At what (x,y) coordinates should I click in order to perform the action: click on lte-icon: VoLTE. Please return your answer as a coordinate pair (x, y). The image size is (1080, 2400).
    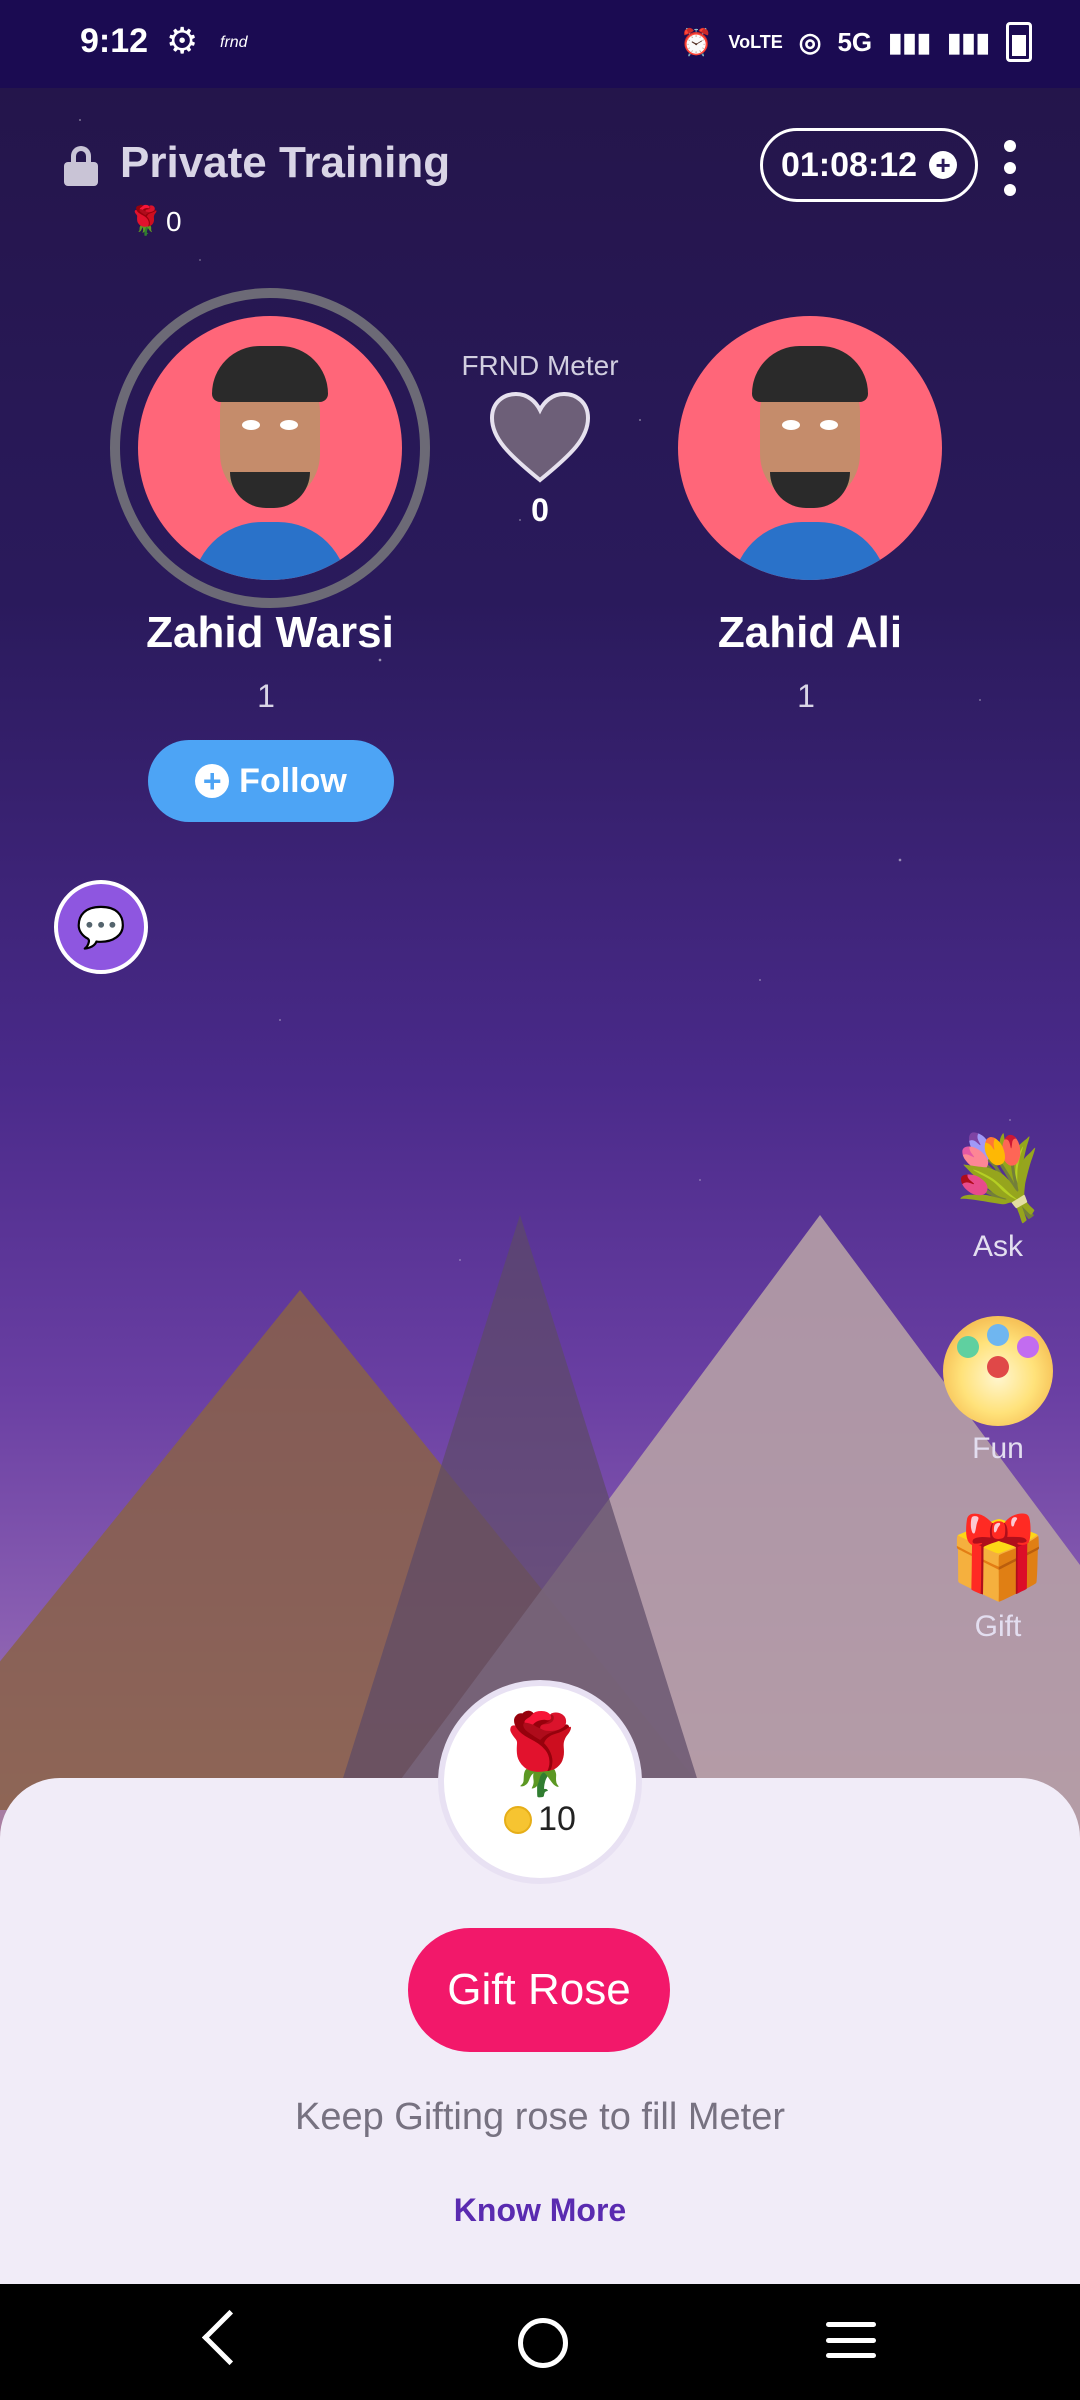
    Looking at the image, I should click on (755, 41).